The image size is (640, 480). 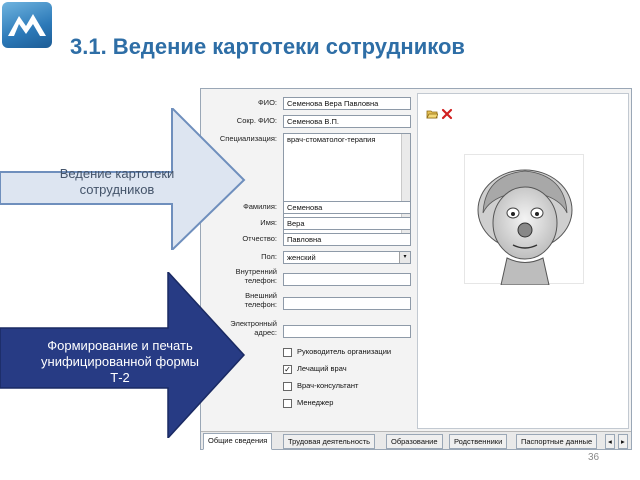 I want to click on surname-field: Семенова, so click(x=347, y=207).